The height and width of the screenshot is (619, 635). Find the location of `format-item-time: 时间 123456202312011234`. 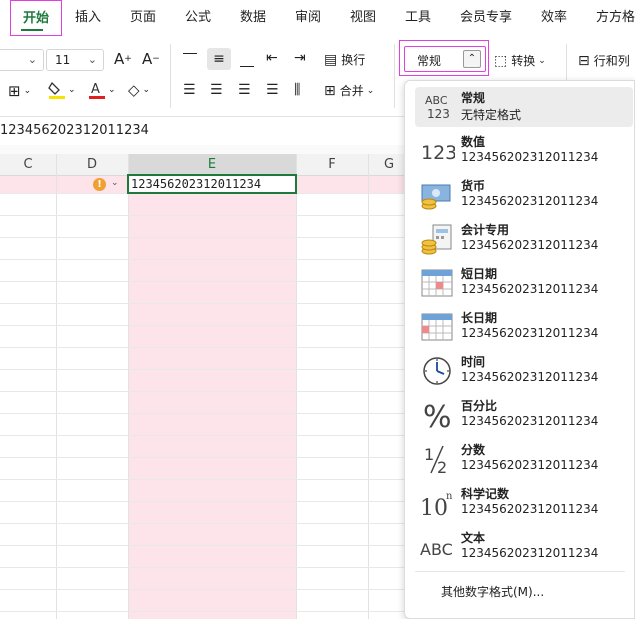

format-item-time: 时间 123456202312011234 is located at coordinates (524, 371).